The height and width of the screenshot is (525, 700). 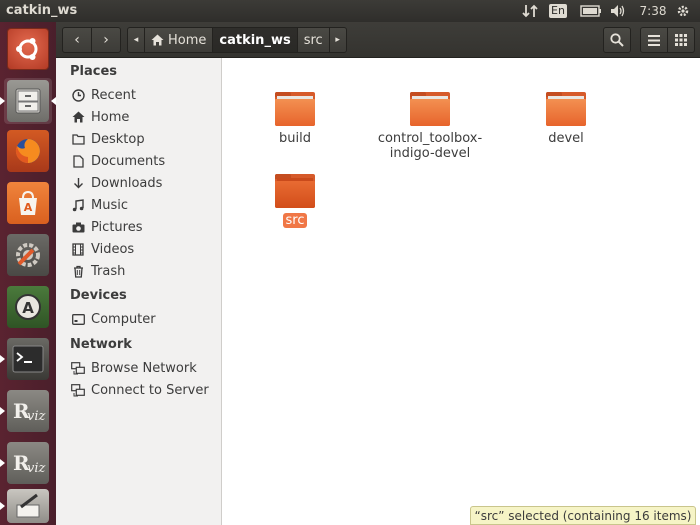 What do you see at coordinates (430, 153) in the screenshot?
I see `file-name-line-2: indigo-devel` at bounding box center [430, 153].